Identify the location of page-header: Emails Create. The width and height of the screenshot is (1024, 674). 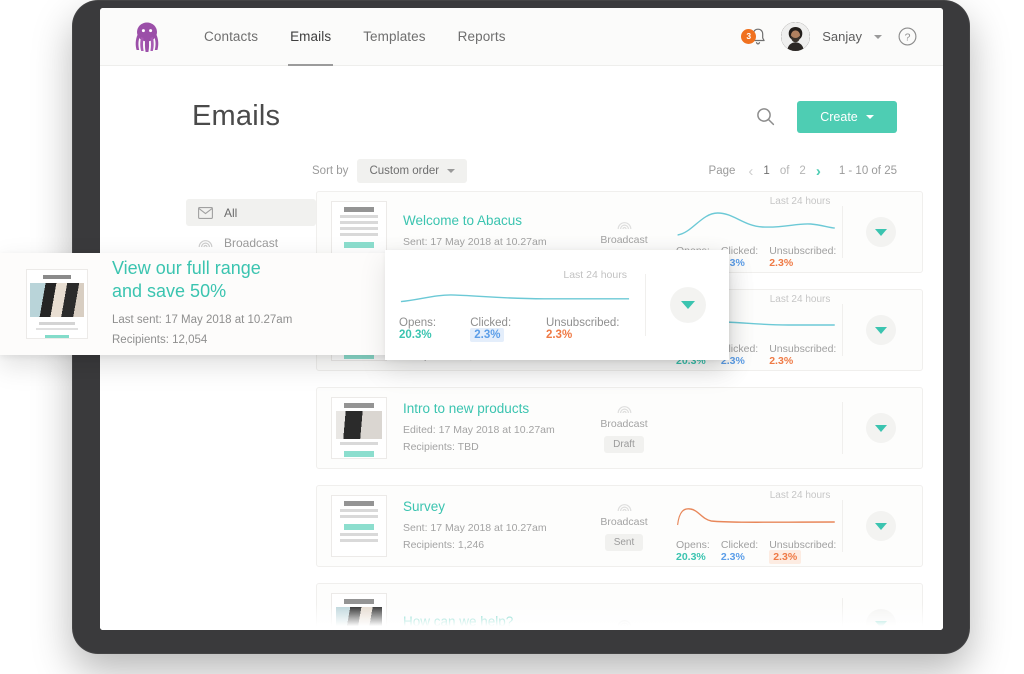
(521, 99).